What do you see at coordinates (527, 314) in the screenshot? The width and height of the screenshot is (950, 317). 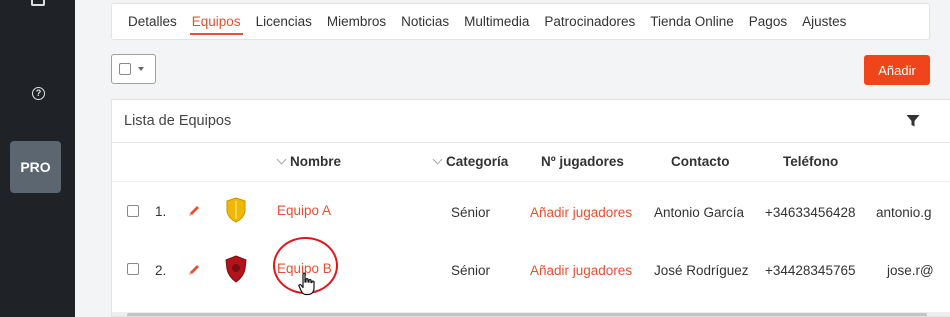 I see `scrollbar-thumb` at bounding box center [527, 314].